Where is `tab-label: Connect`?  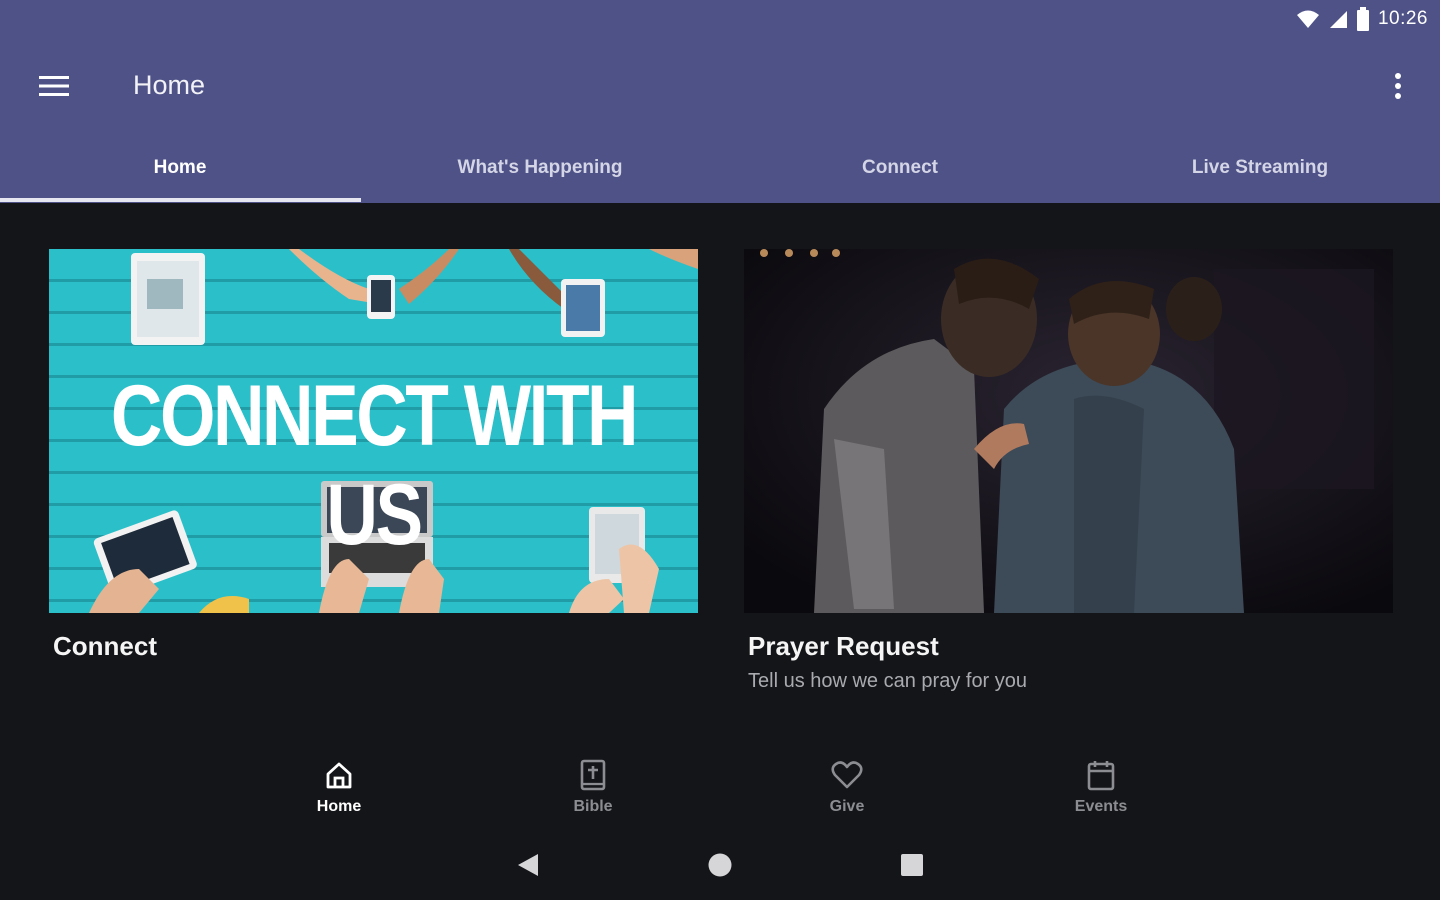 tab-label: Connect is located at coordinates (900, 167).